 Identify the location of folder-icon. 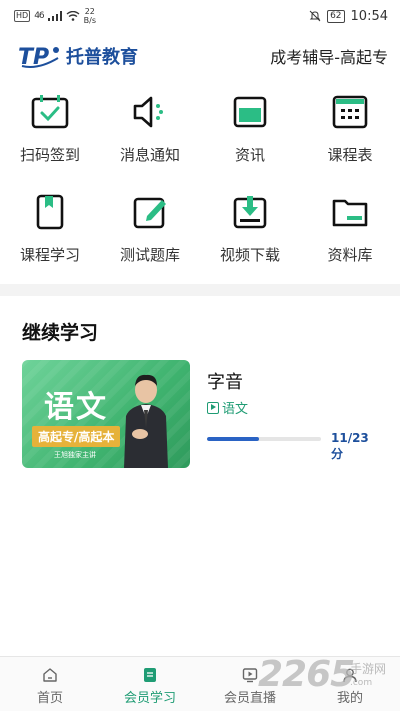
(350, 212).